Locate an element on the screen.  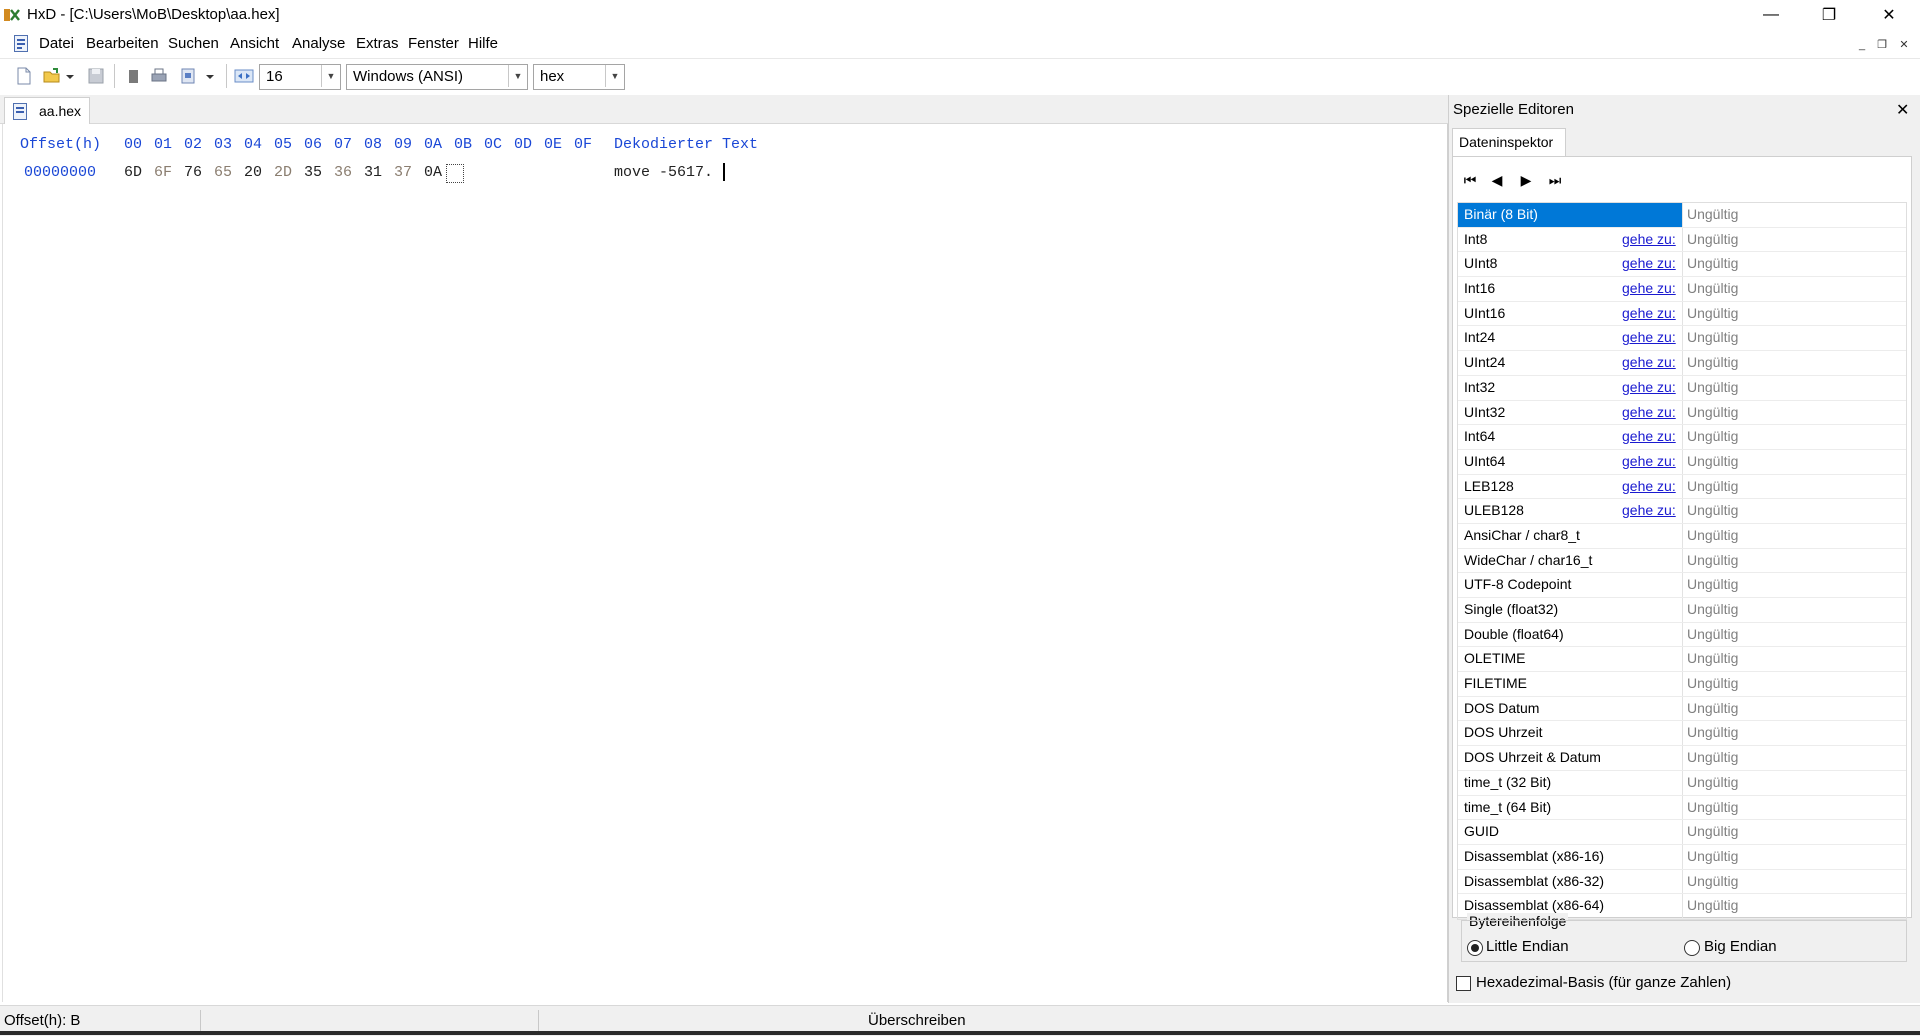
hex-byte: 76 is located at coordinates (193, 172).